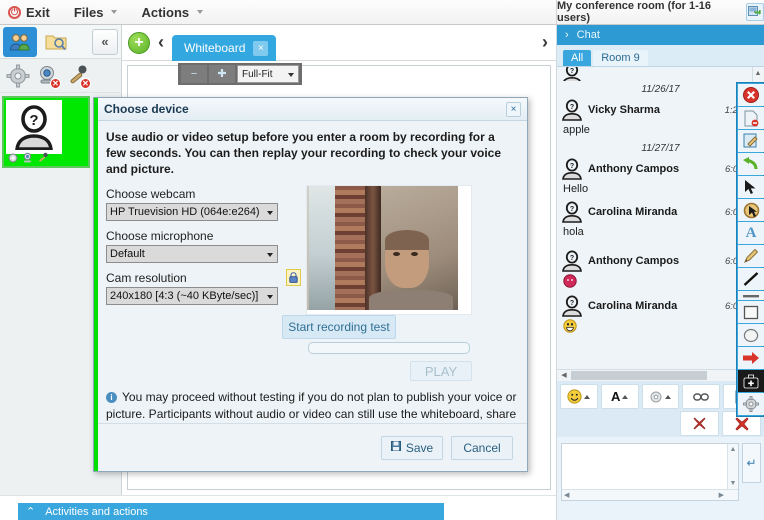 The image size is (764, 520). I want to click on microphone-icon, so click(43, 158).